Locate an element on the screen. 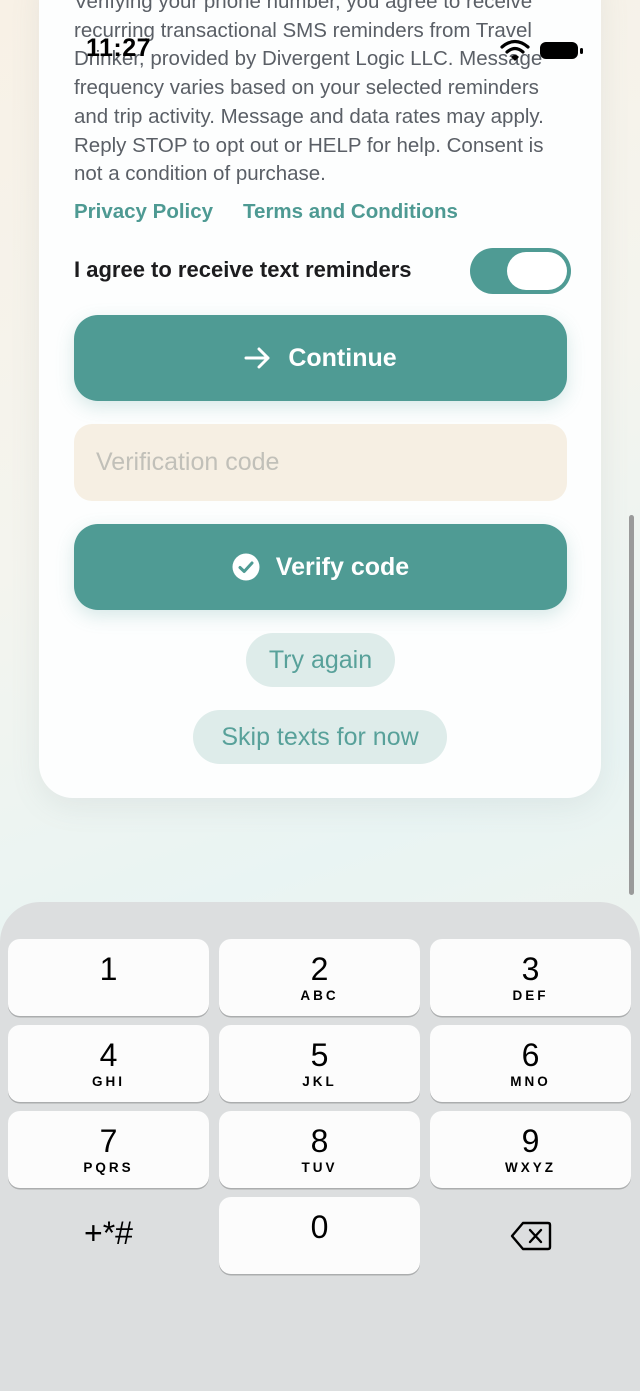  verify-code-button: Verify code is located at coordinates (320, 567).